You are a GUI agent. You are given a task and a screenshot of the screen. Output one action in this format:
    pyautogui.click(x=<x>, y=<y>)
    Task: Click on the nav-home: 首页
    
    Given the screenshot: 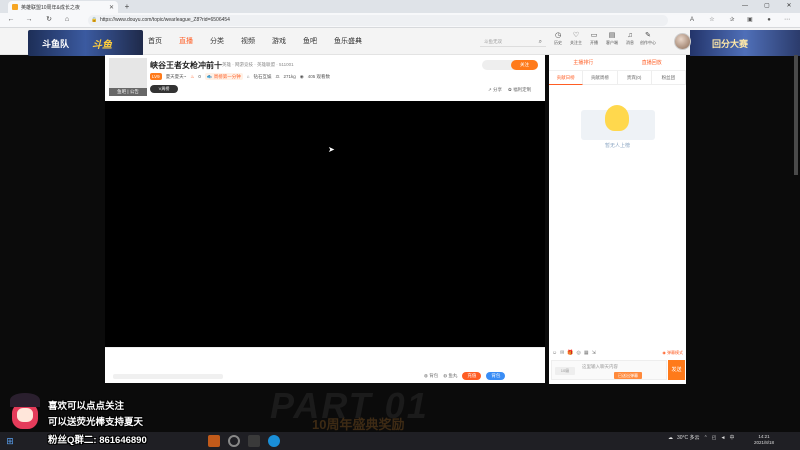 What is the action you would take?
    pyautogui.click(x=155, y=42)
    